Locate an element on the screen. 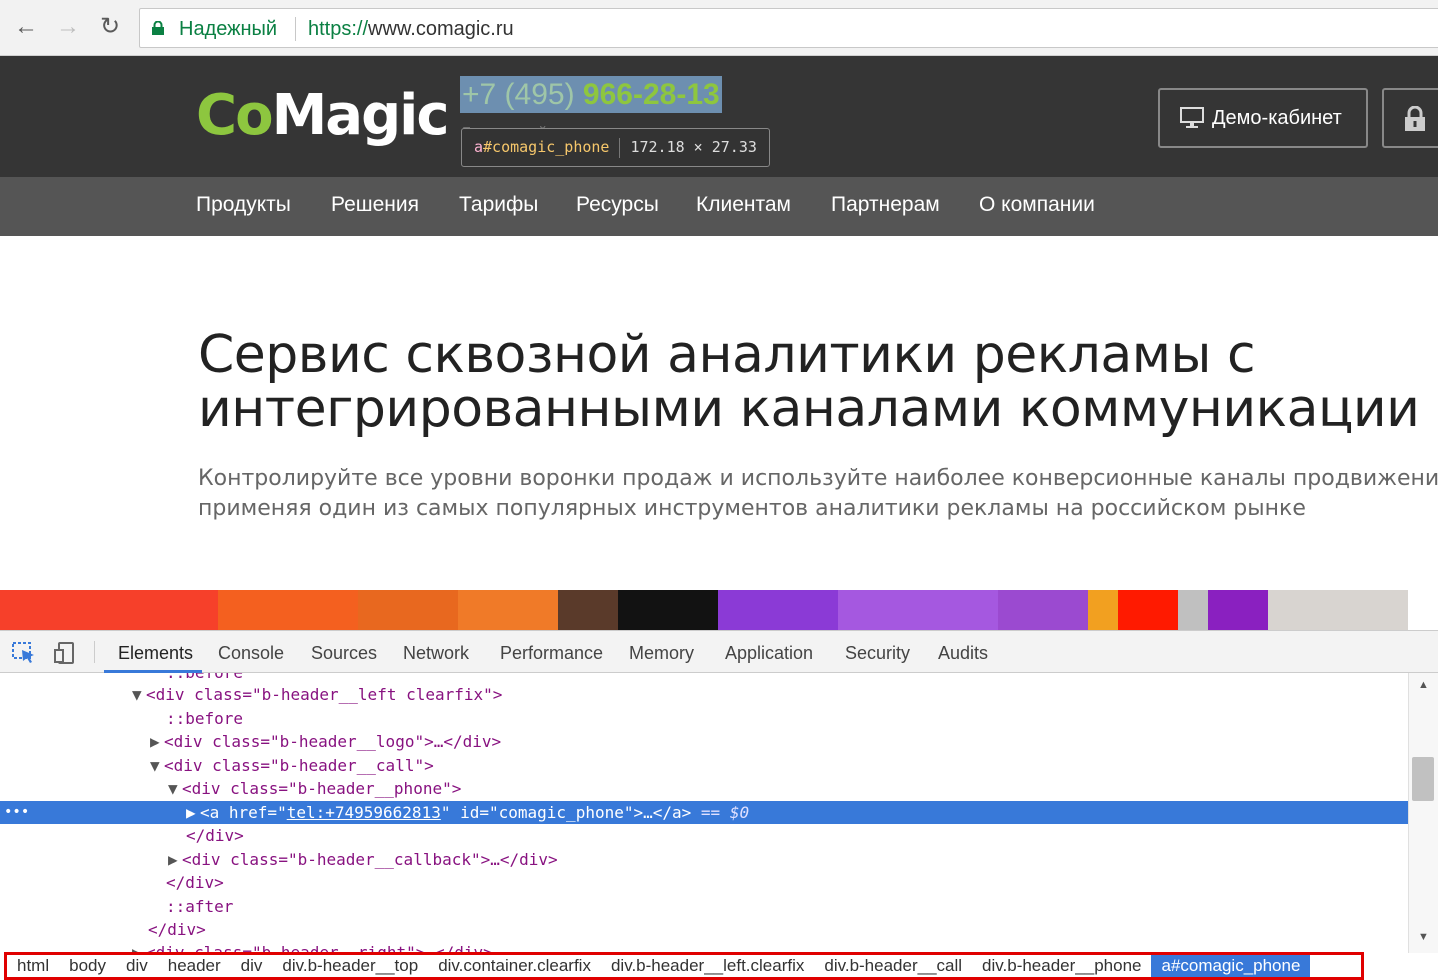  monitor-icon is located at coordinates (1192, 117).